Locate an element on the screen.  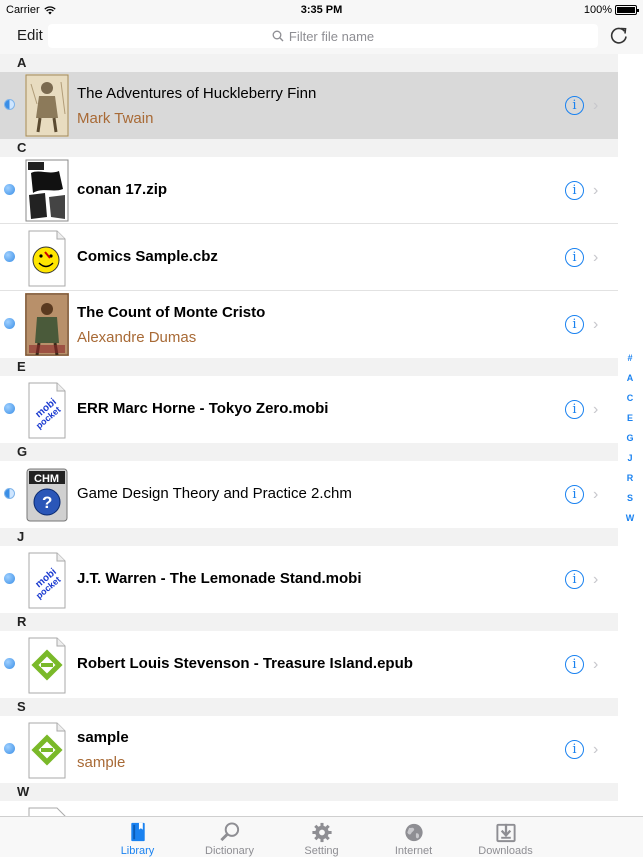
chm-icon: CHM? is located at coordinates (47, 494).